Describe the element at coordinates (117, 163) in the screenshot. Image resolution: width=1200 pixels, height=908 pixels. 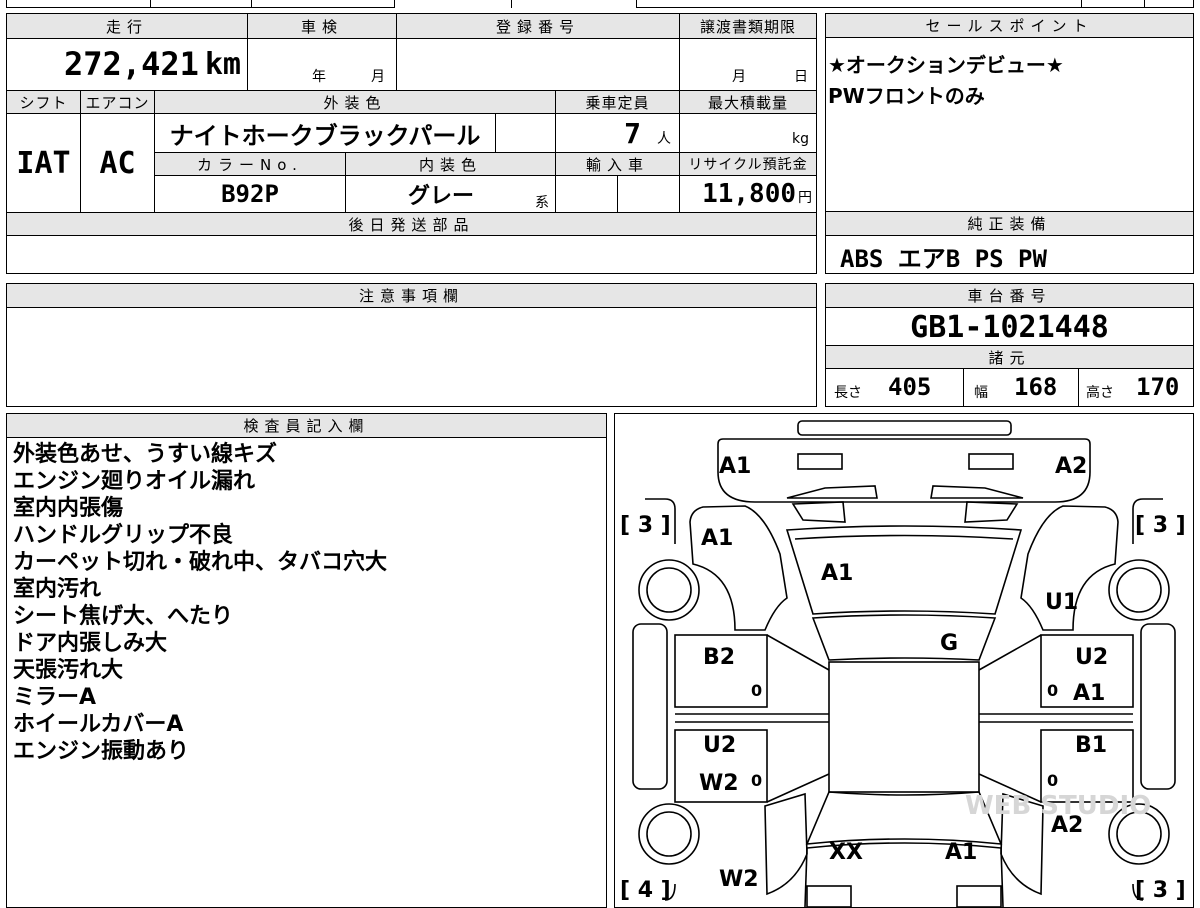
I see `aircon-value: AC` at that location.